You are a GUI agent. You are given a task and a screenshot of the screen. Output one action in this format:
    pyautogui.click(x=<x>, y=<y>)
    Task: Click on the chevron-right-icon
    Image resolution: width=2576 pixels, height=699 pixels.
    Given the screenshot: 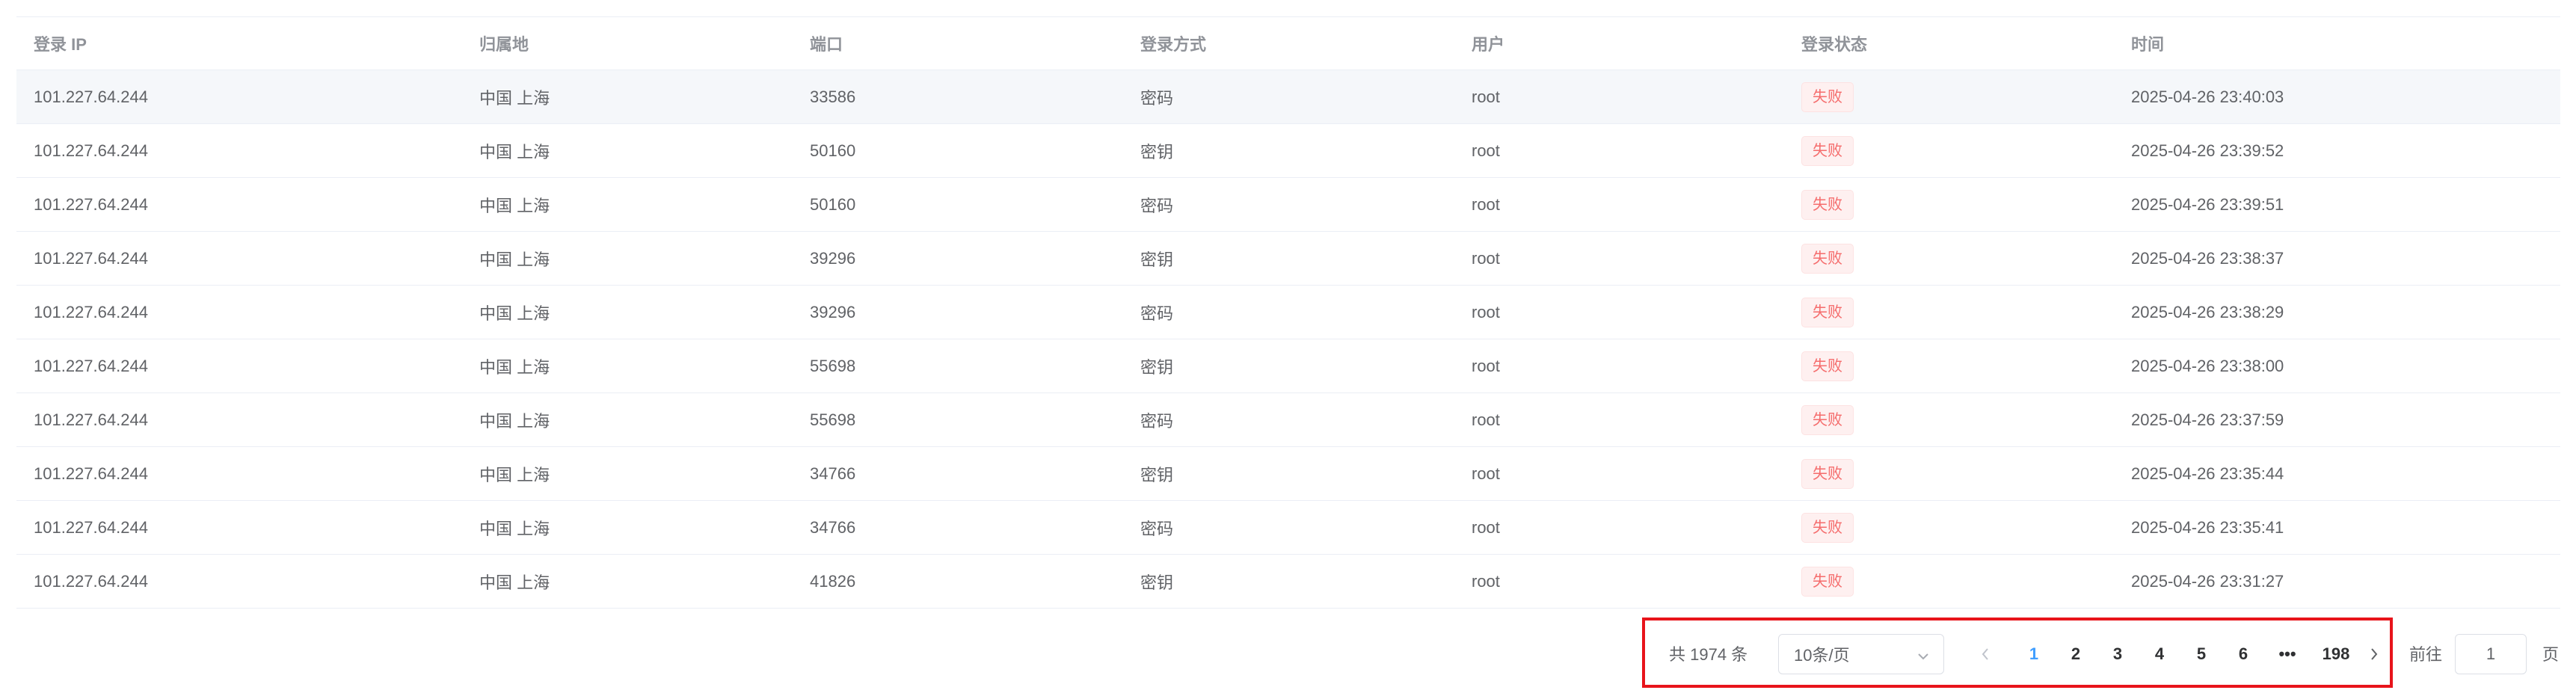 What is the action you would take?
    pyautogui.click(x=2374, y=654)
    